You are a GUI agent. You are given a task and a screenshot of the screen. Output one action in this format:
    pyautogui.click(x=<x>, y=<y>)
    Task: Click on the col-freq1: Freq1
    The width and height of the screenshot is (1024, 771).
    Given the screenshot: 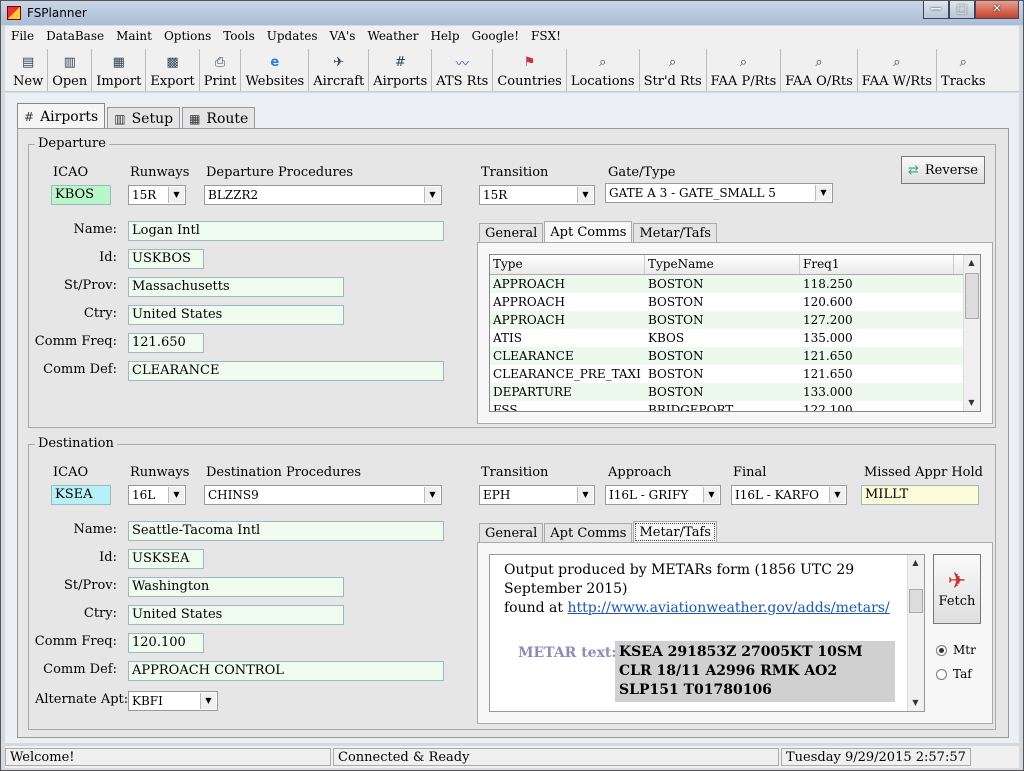 What is the action you would take?
    pyautogui.click(x=877, y=264)
    